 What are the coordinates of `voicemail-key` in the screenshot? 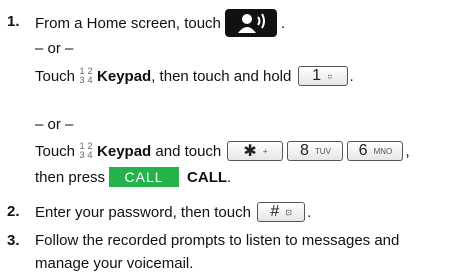 It's located at (250, 23).